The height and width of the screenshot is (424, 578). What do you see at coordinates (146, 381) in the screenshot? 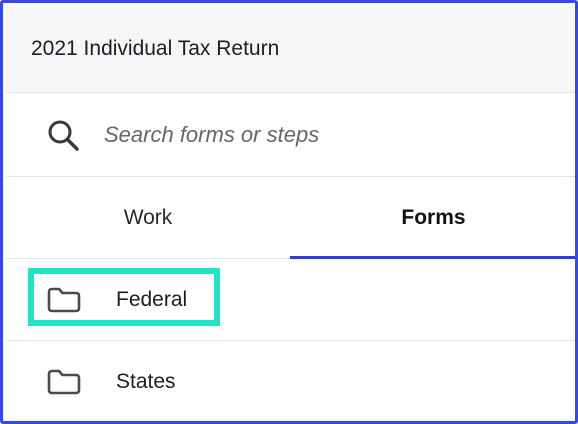
I see `list-item-label: States` at bounding box center [146, 381].